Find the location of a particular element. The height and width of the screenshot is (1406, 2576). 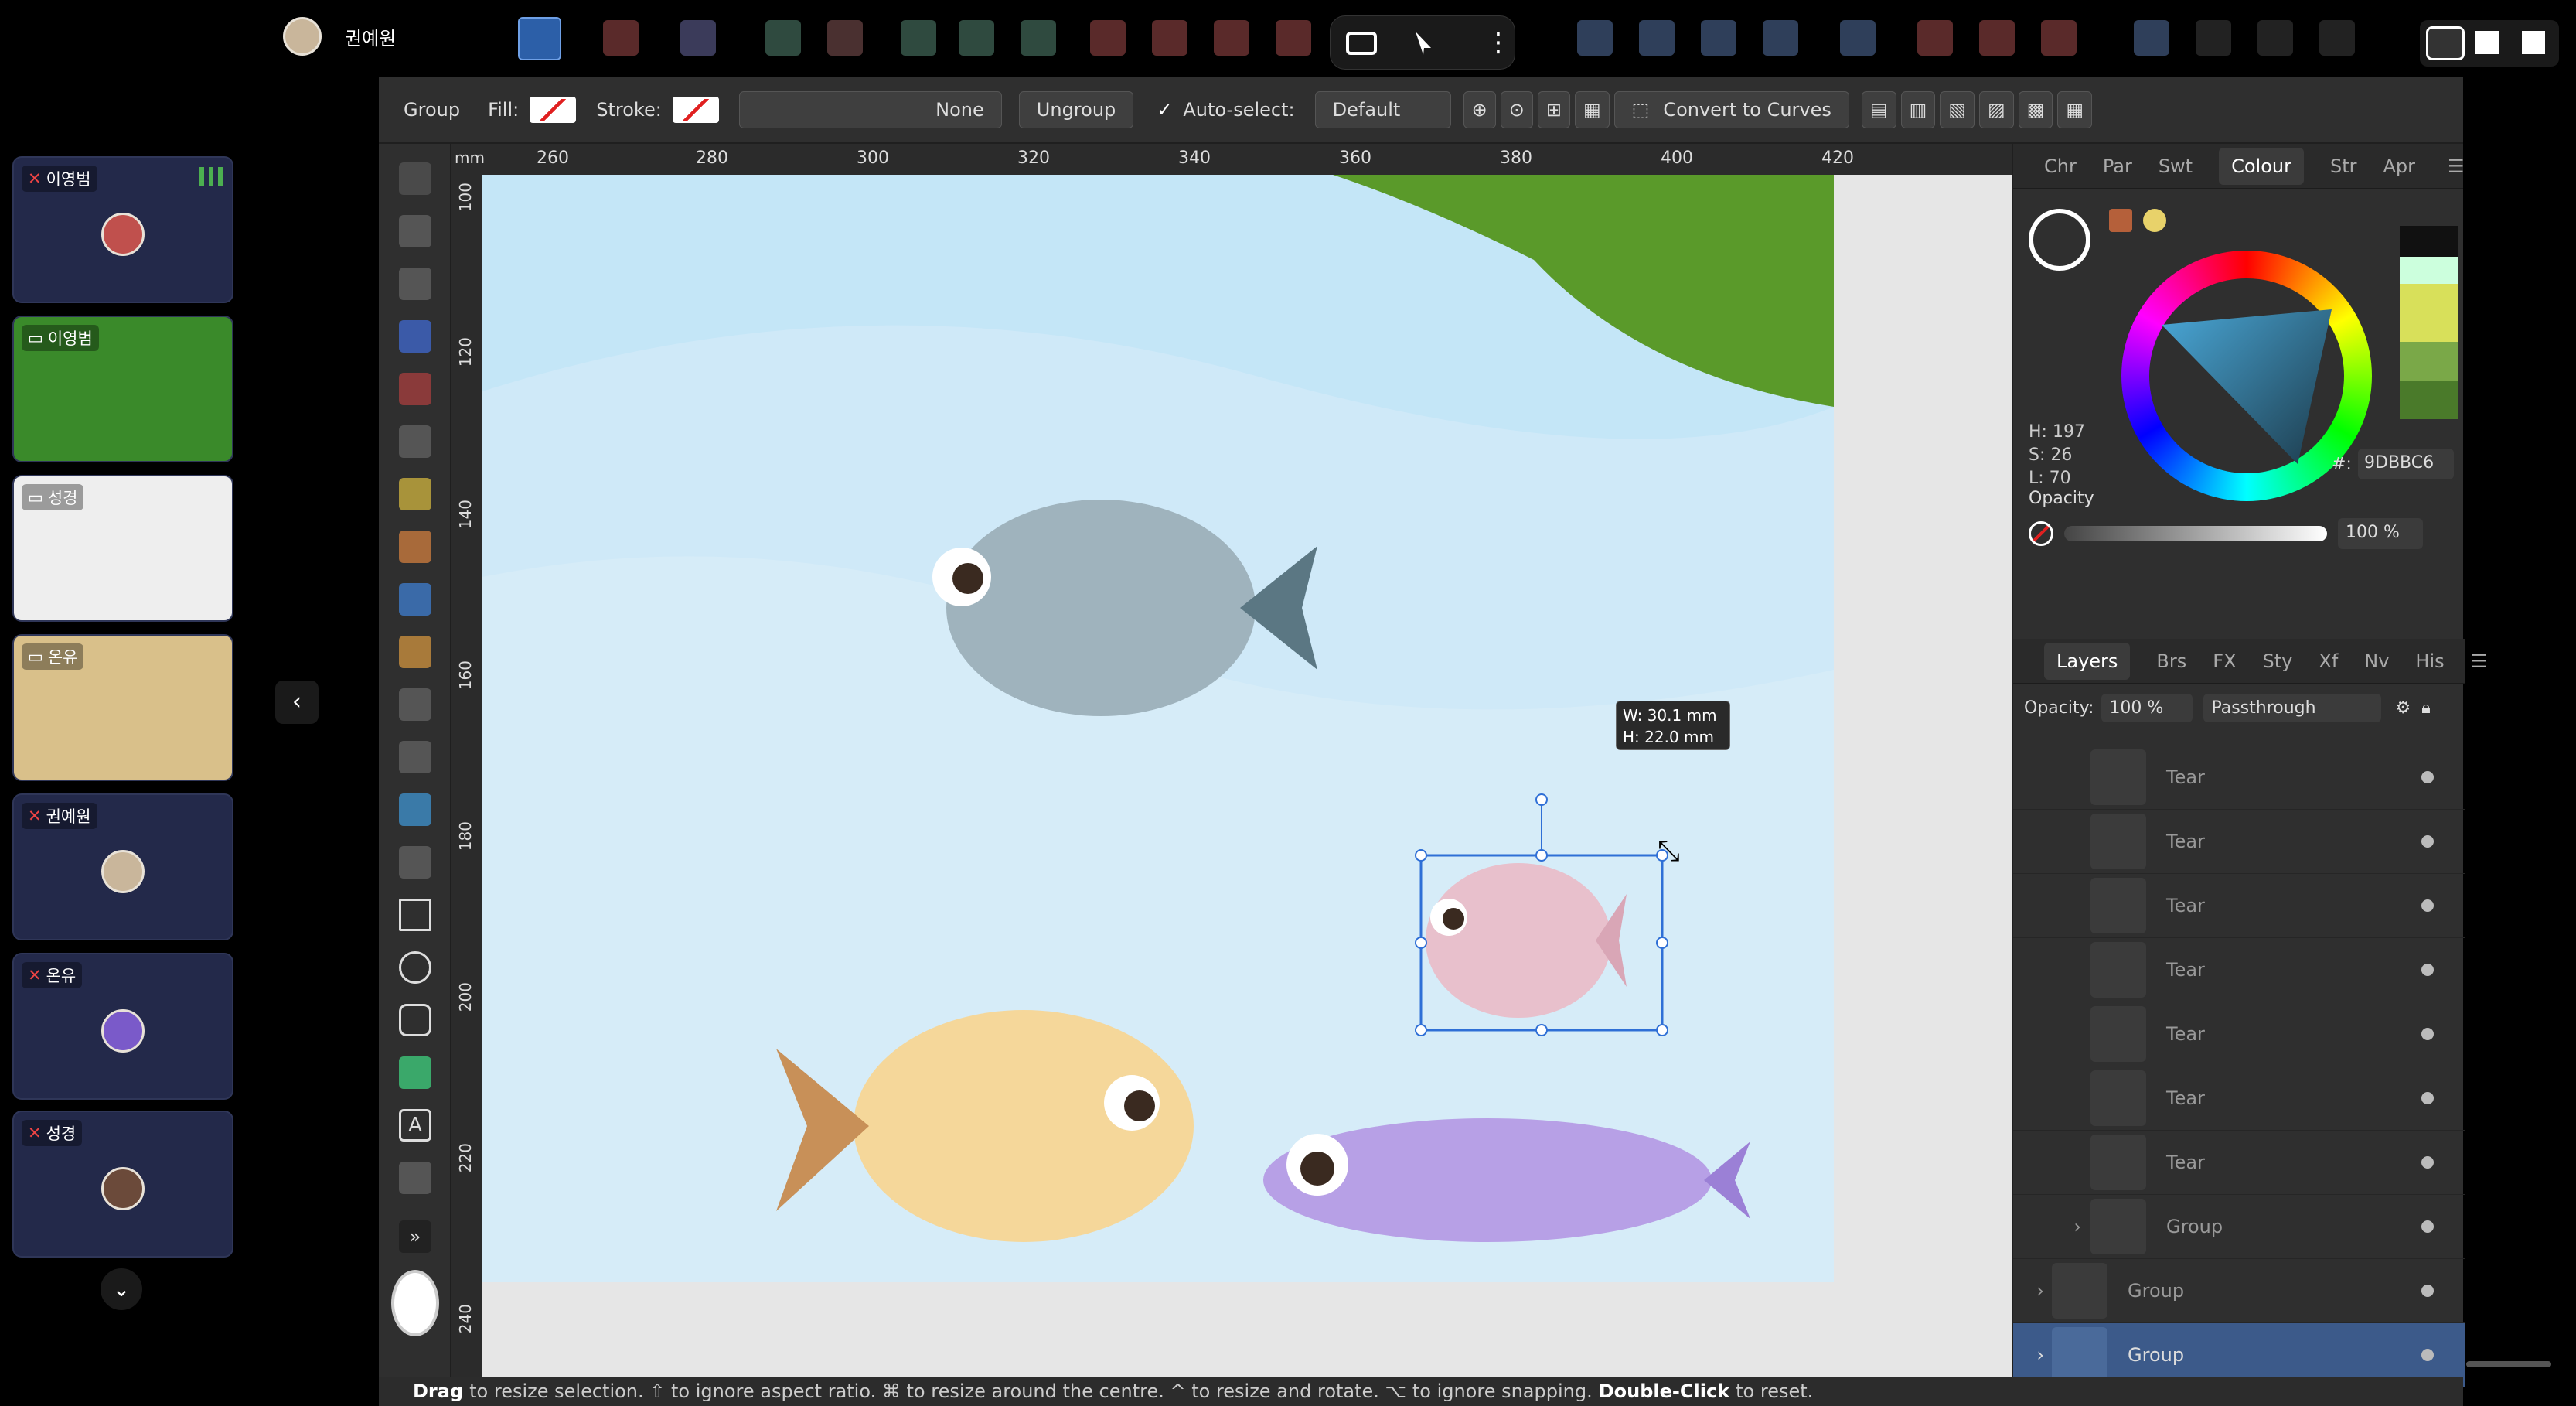

distribute-icon: ⊞ is located at coordinates (1553, 109).